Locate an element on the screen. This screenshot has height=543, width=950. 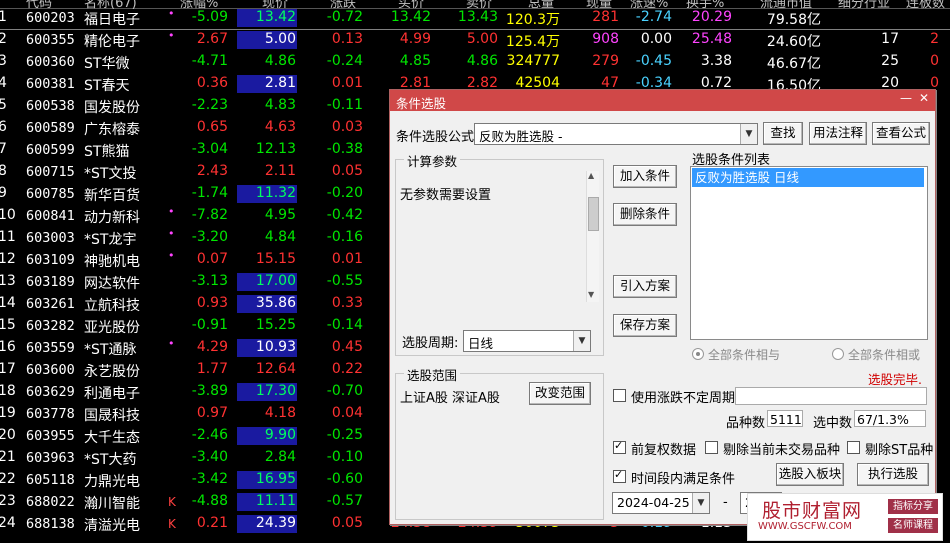
row-index: 21 is located at coordinates (8, 457).